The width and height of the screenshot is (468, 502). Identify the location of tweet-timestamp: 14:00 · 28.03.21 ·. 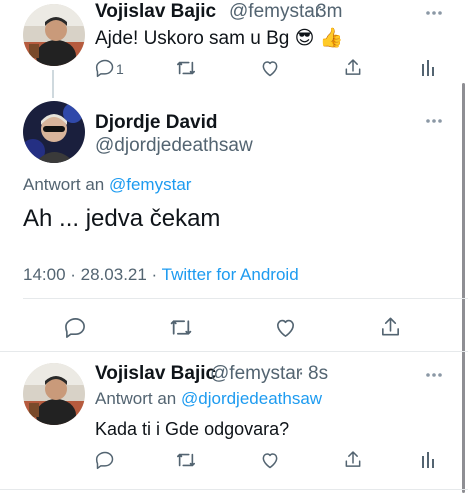
(90, 274).